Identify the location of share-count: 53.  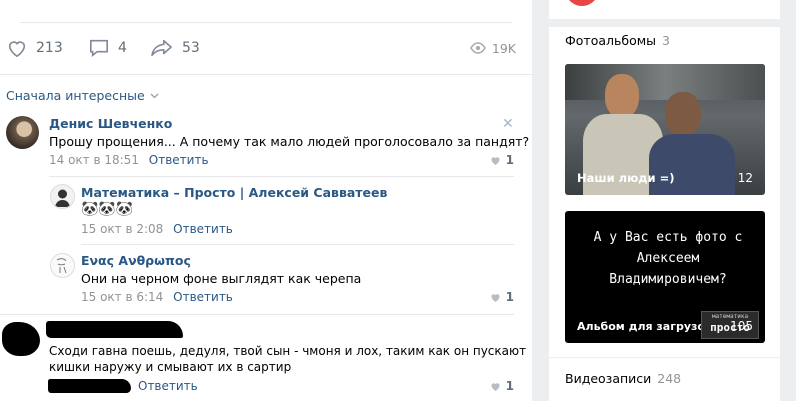
(191, 48).